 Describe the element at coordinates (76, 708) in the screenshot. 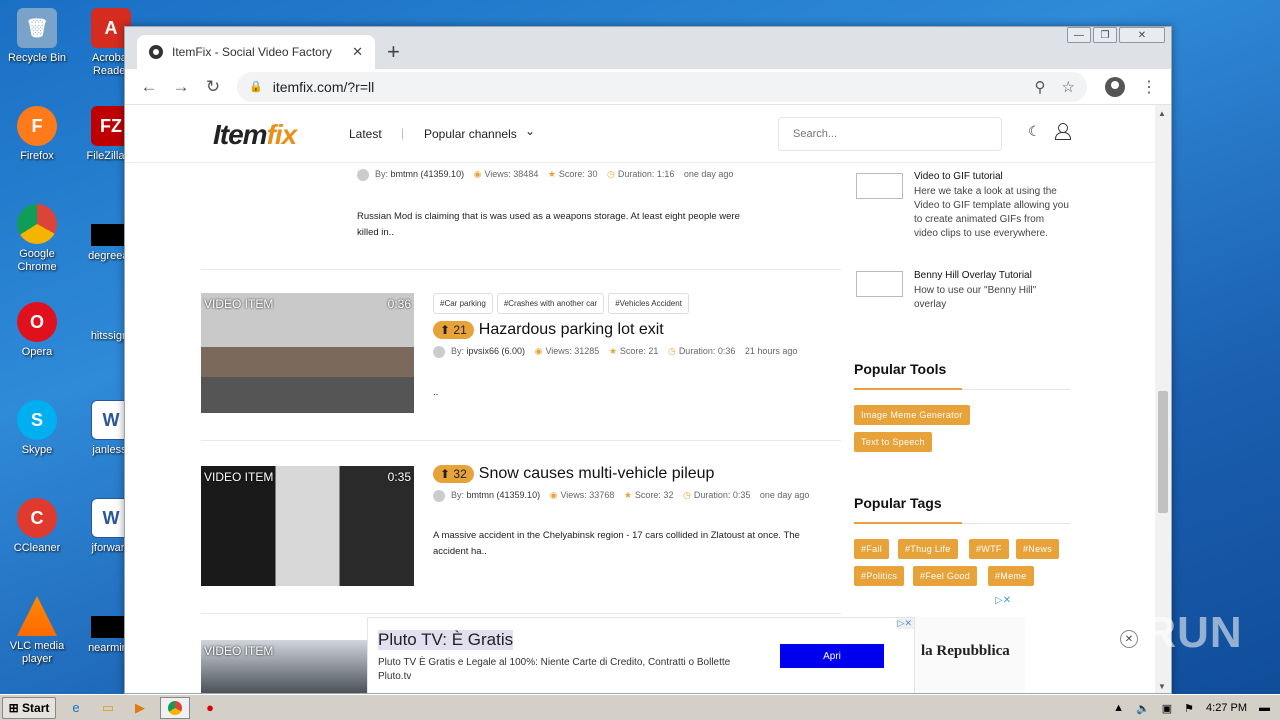

I see `internet-explorer-icon: e` at that location.